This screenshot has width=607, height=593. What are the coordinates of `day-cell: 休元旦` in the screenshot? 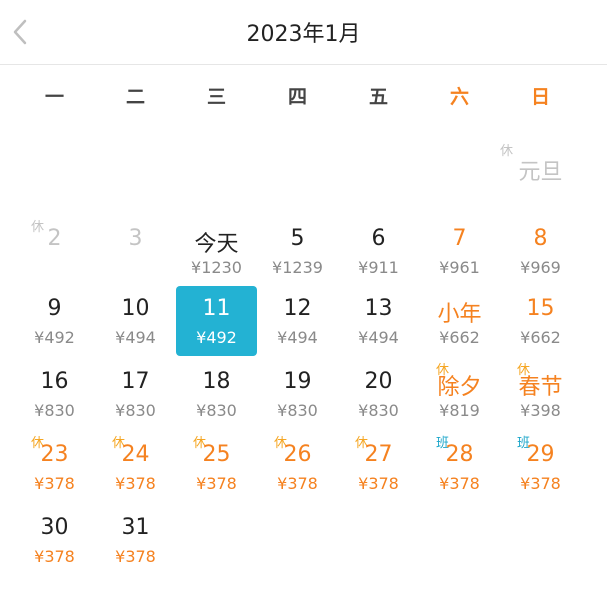 It's located at (540, 175).